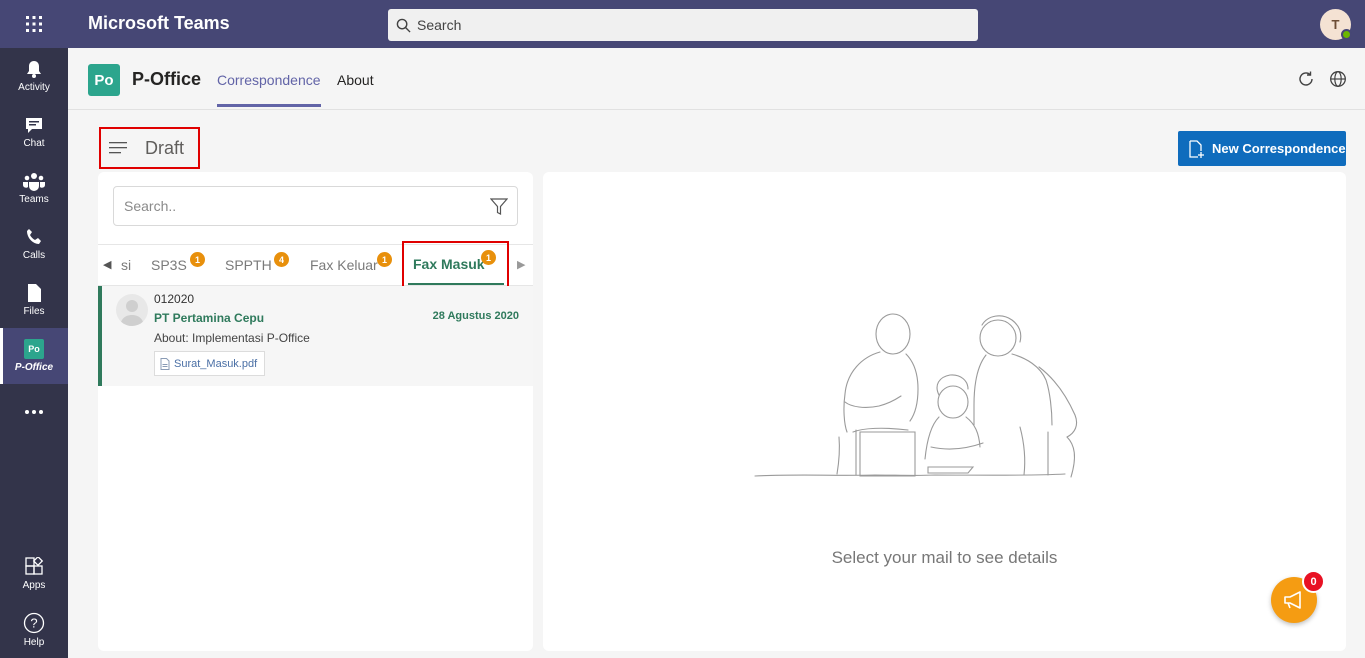 This screenshot has width=1365, height=658. I want to click on app-name: P-Office, so click(167, 79).